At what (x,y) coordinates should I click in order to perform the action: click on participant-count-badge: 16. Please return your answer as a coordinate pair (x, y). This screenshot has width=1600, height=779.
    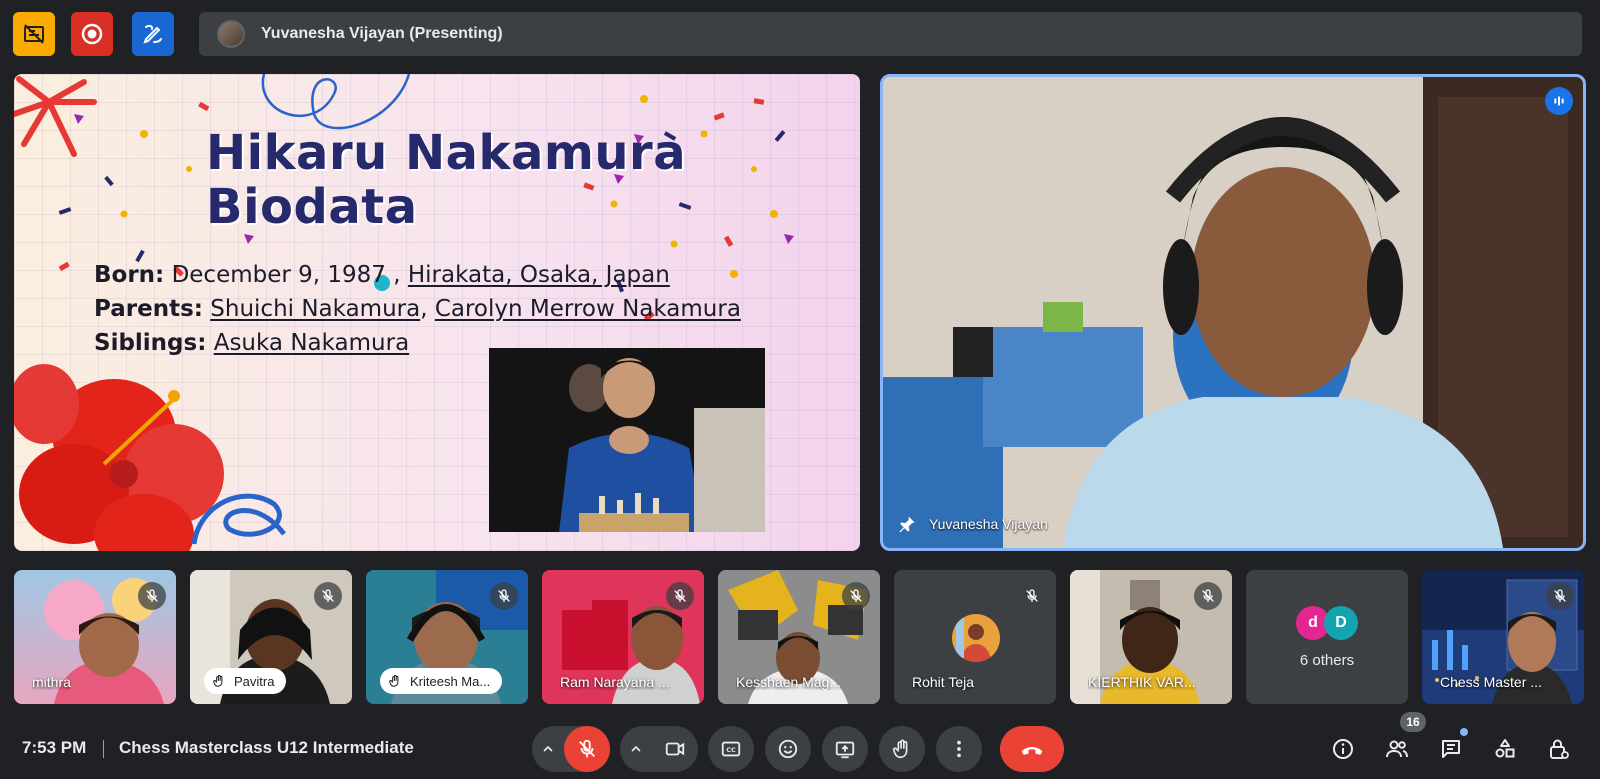
    Looking at the image, I should click on (1413, 722).